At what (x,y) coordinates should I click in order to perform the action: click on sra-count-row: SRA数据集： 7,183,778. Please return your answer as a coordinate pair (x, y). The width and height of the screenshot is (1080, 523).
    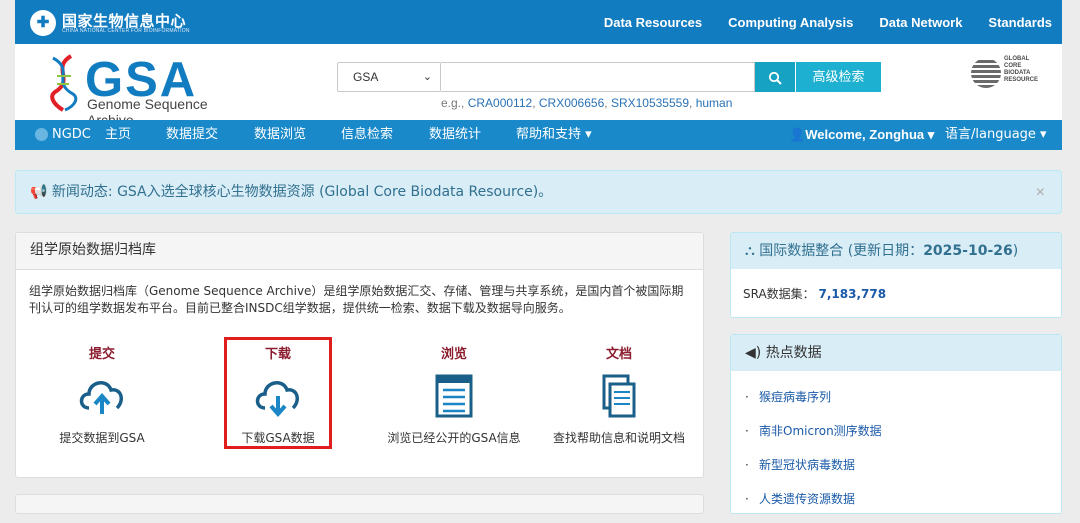
    Looking at the image, I should click on (896, 293).